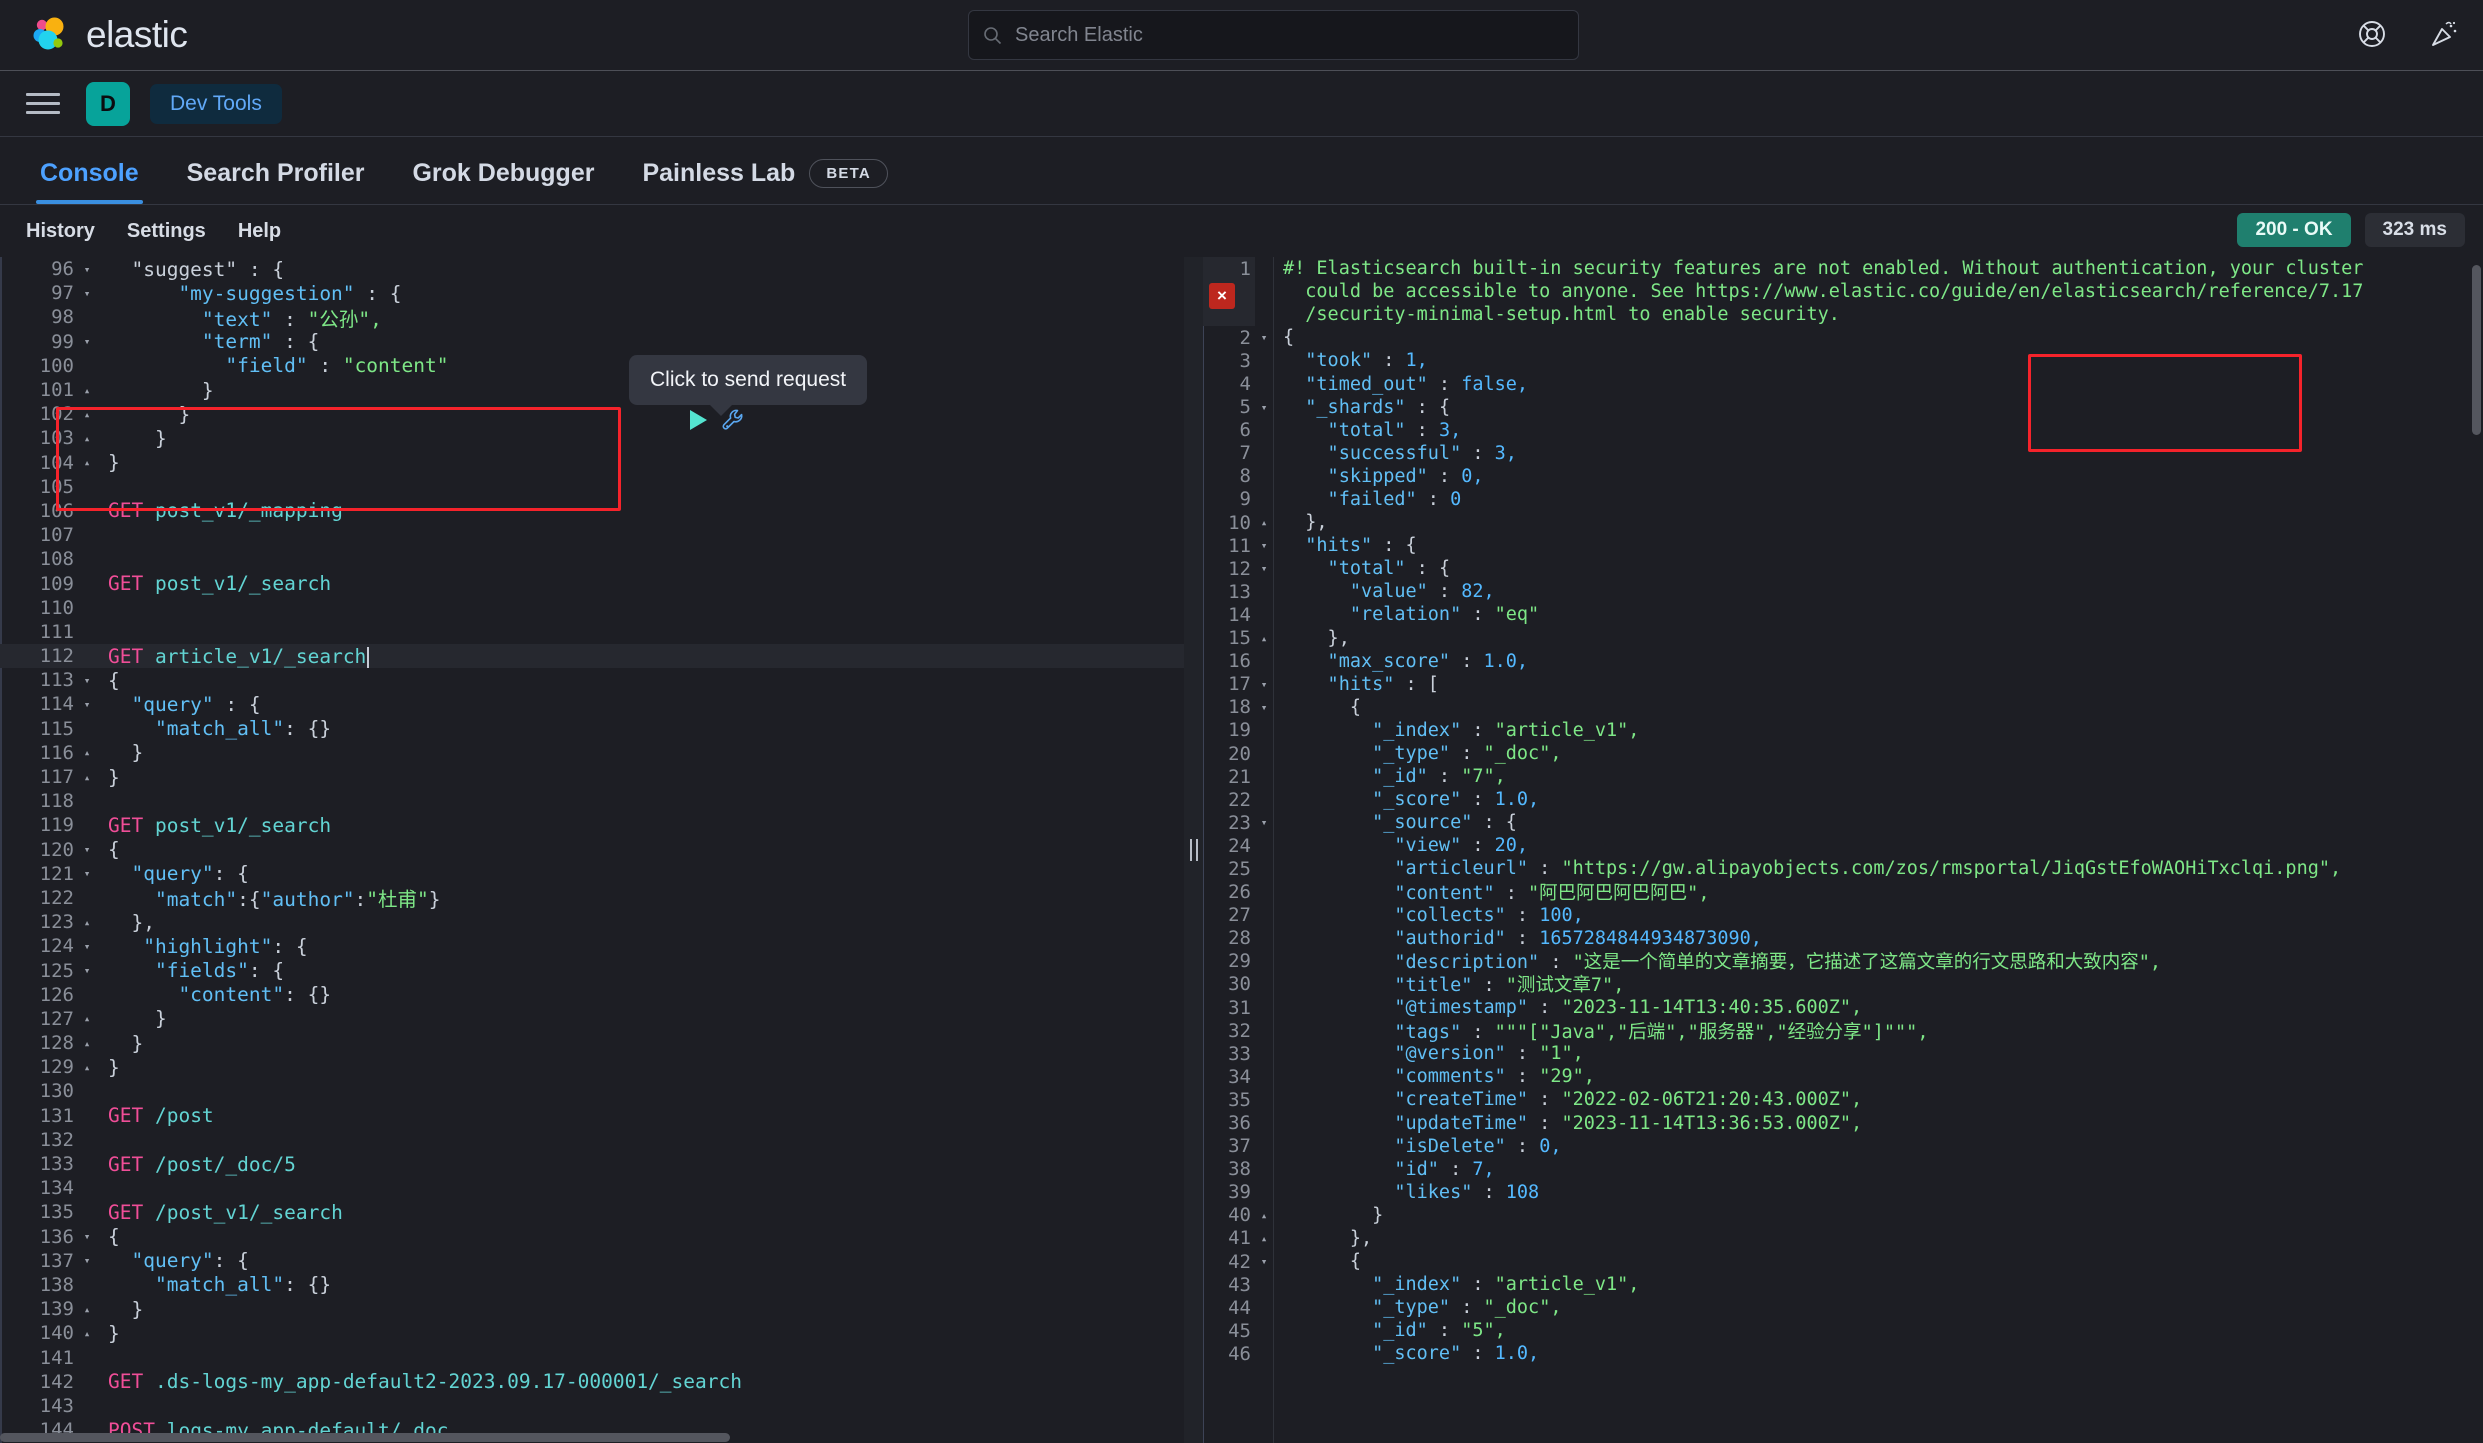 The width and height of the screenshot is (2483, 1443). Describe the element at coordinates (1843, 799) in the screenshot. I see `code-line: 22 "_score" : 1.0,` at that location.